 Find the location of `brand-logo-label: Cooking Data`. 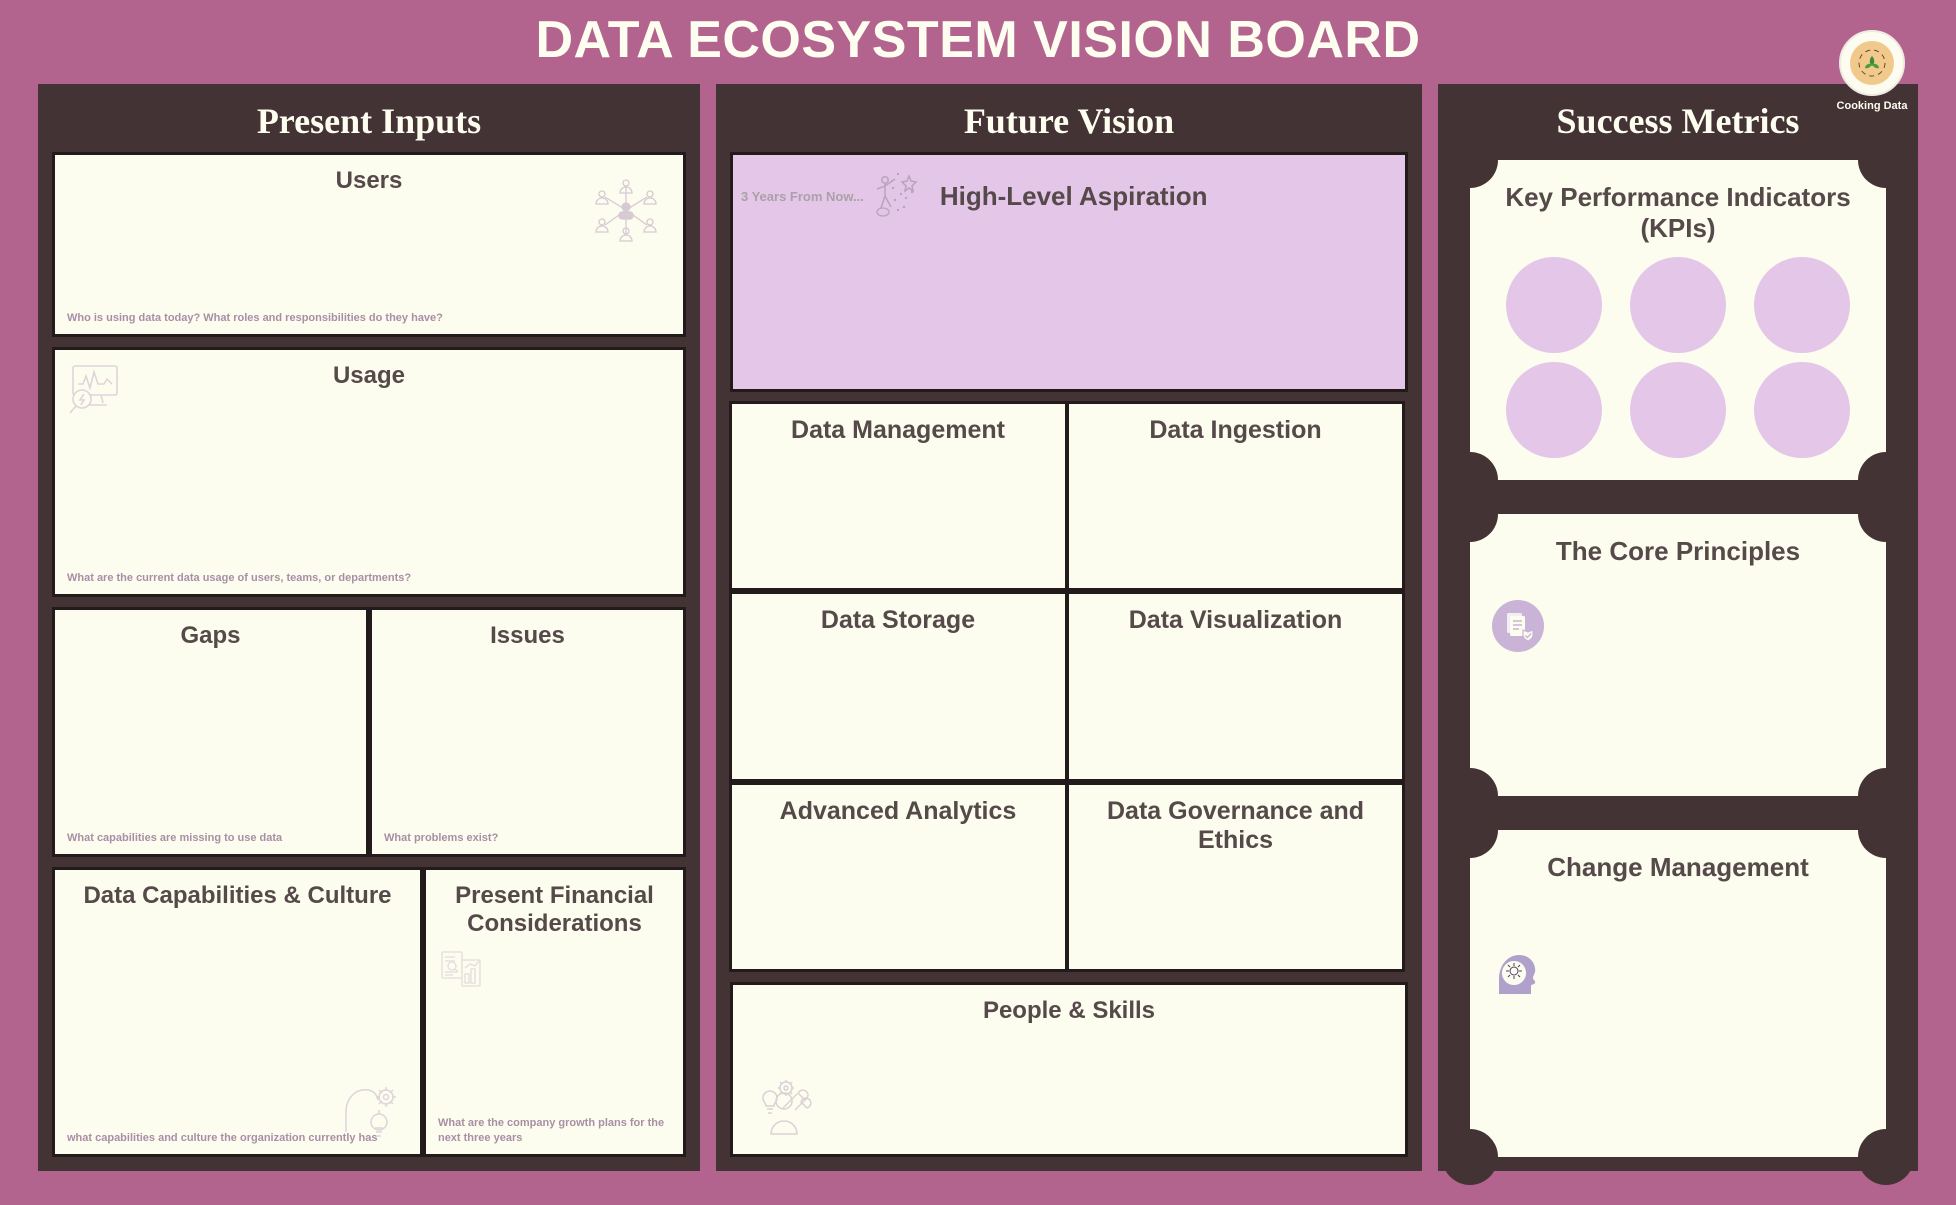

brand-logo-label: Cooking Data is located at coordinates (1872, 106).